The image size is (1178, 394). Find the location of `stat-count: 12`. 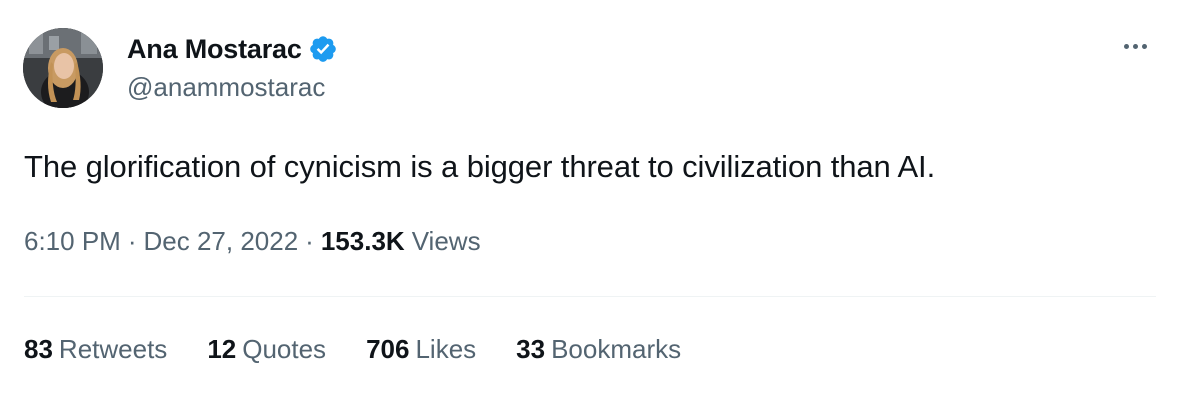

stat-count: 12 is located at coordinates (222, 349).